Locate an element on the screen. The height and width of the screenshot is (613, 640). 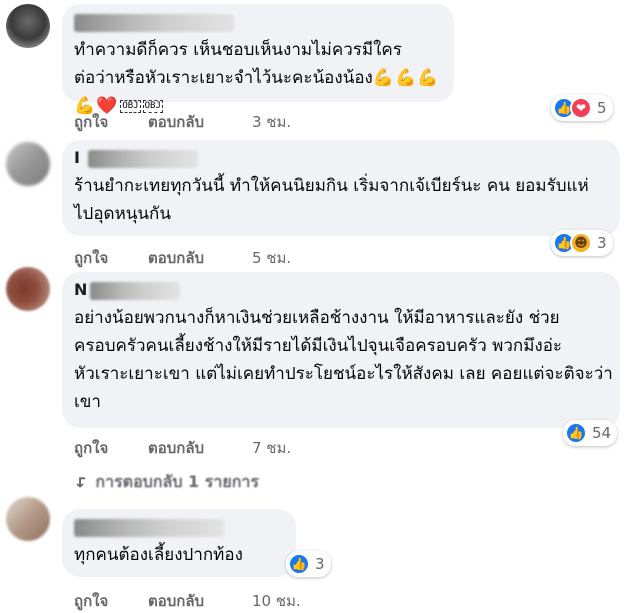
replies-link-label: การตอบกลับ 1 รายการ is located at coordinates (177, 481).